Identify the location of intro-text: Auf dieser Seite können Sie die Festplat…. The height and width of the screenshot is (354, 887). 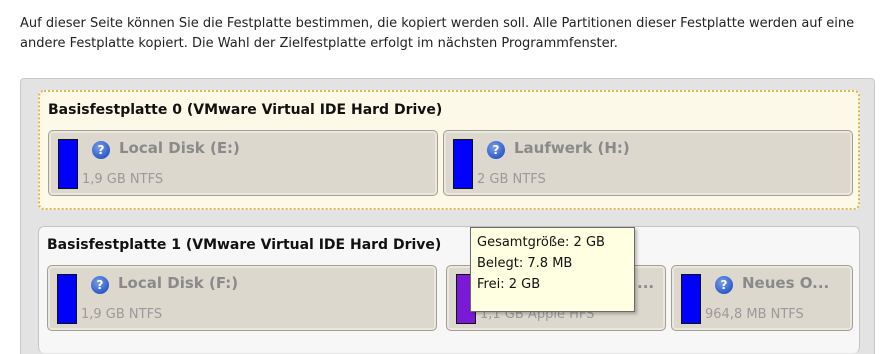
(437, 33).